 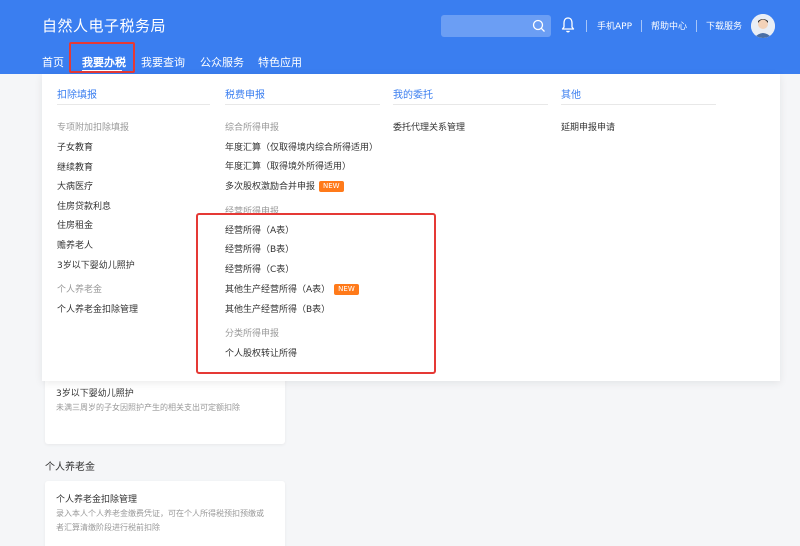 What do you see at coordinates (163, 62) in the screenshot?
I see `nav-query: 我要查询` at bounding box center [163, 62].